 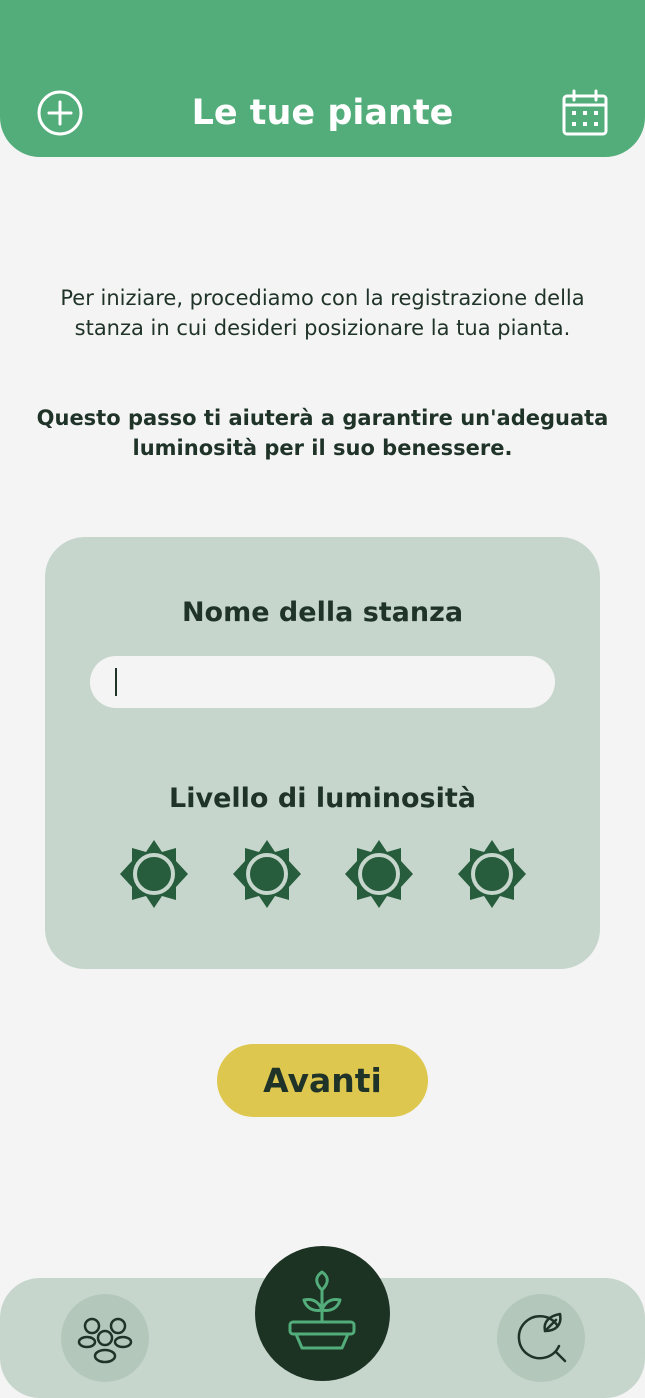 I want to click on app-header: Le tue piante, so click(x=322, y=78).